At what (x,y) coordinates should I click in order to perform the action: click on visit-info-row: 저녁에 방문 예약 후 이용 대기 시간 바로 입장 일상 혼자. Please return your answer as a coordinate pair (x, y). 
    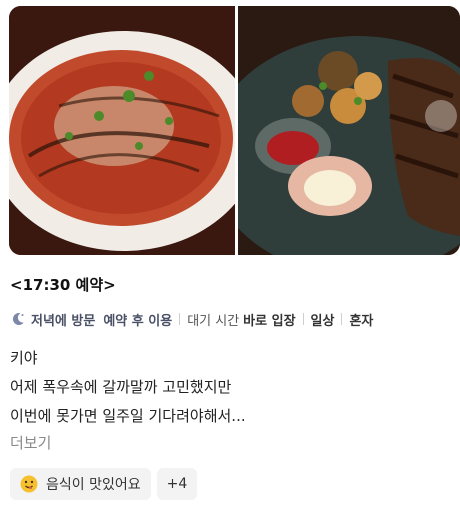
    Looking at the image, I should click on (191, 319).